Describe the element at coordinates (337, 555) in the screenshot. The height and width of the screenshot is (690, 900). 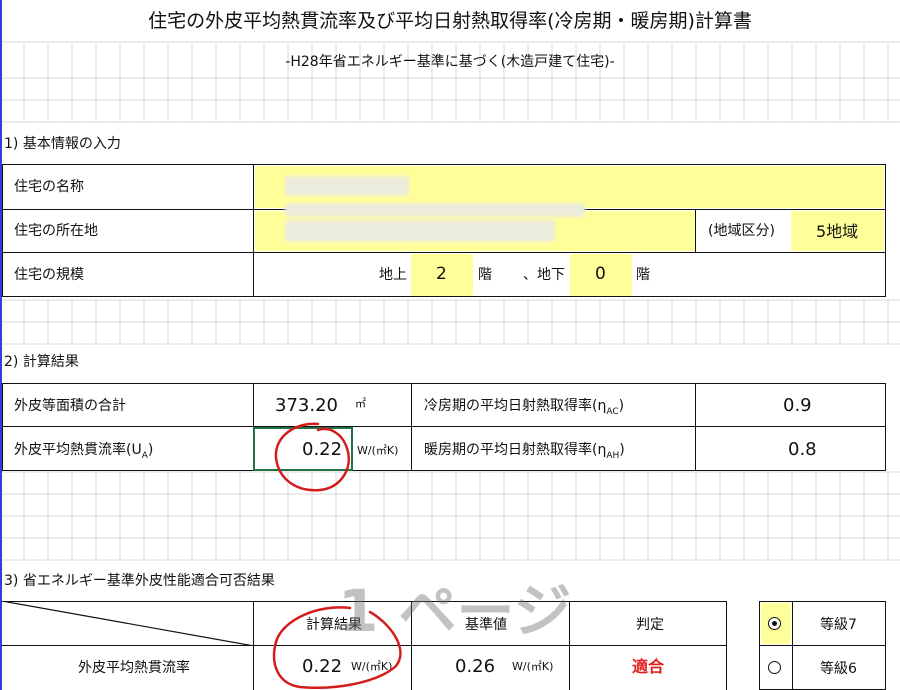
I see `annotation-circle-ua` at that location.